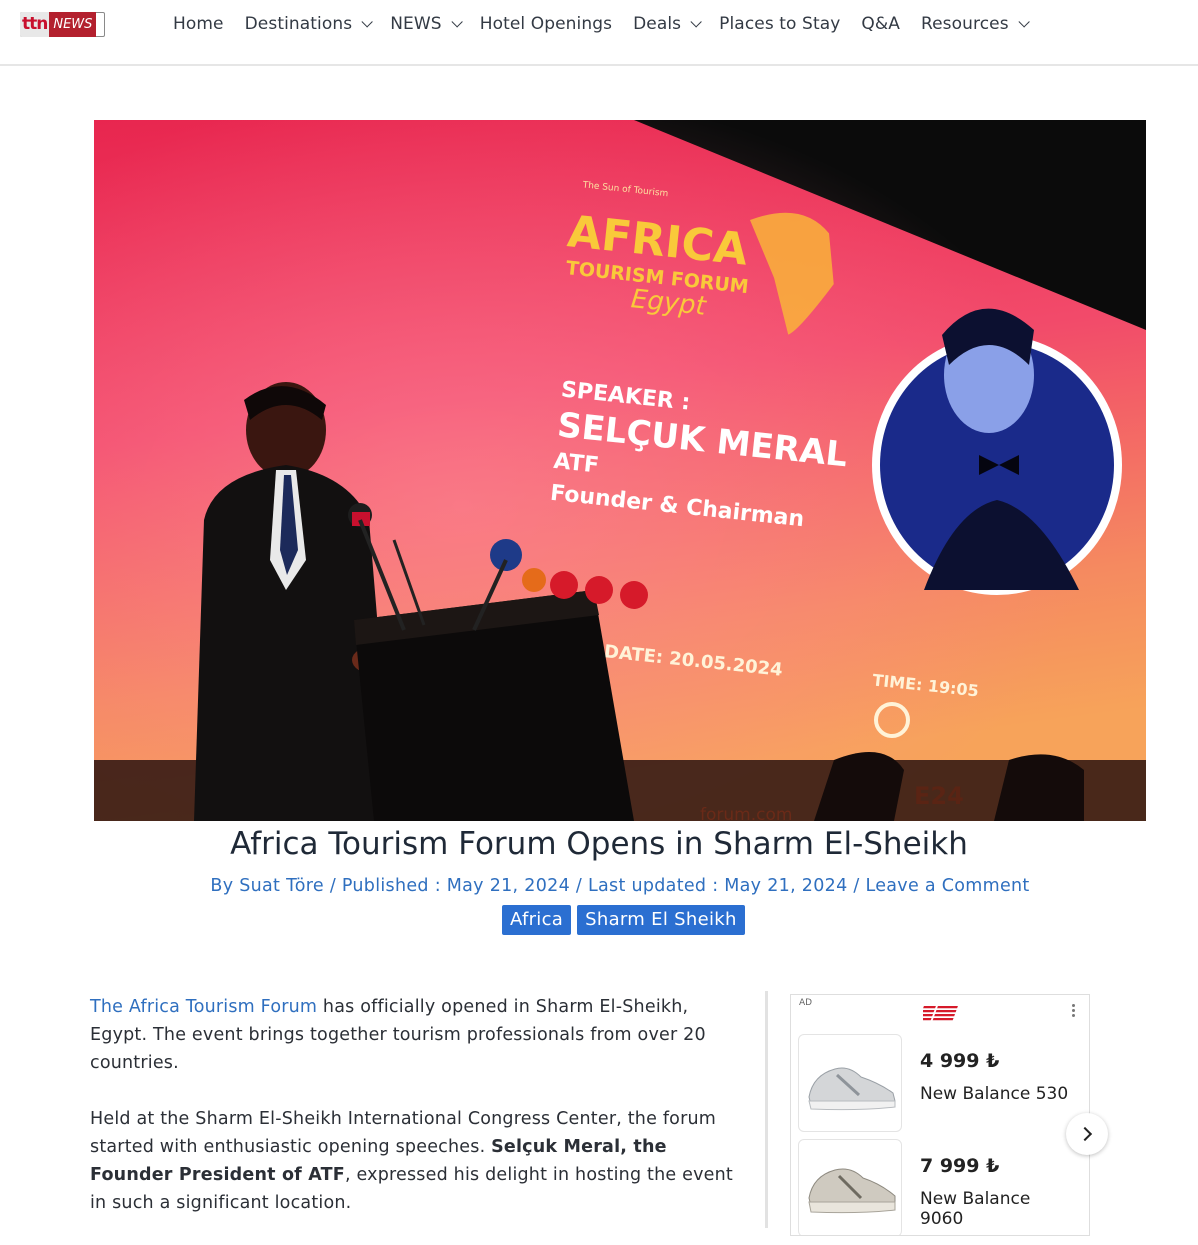 The width and height of the screenshot is (1198, 1245). What do you see at coordinates (298, 24) in the screenshot?
I see `nav-label: Destinations` at bounding box center [298, 24].